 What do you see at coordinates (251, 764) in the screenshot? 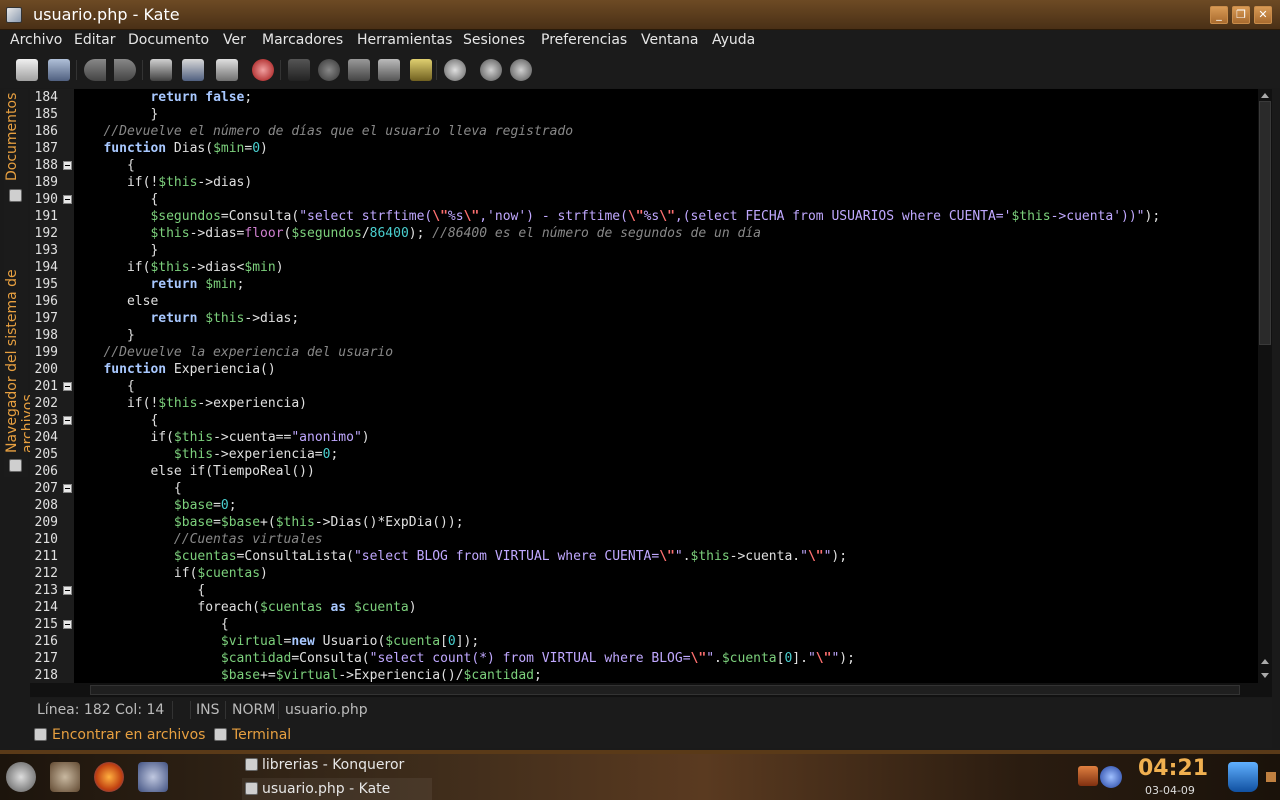
I see `konqueror-task-icon` at bounding box center [251, 764].